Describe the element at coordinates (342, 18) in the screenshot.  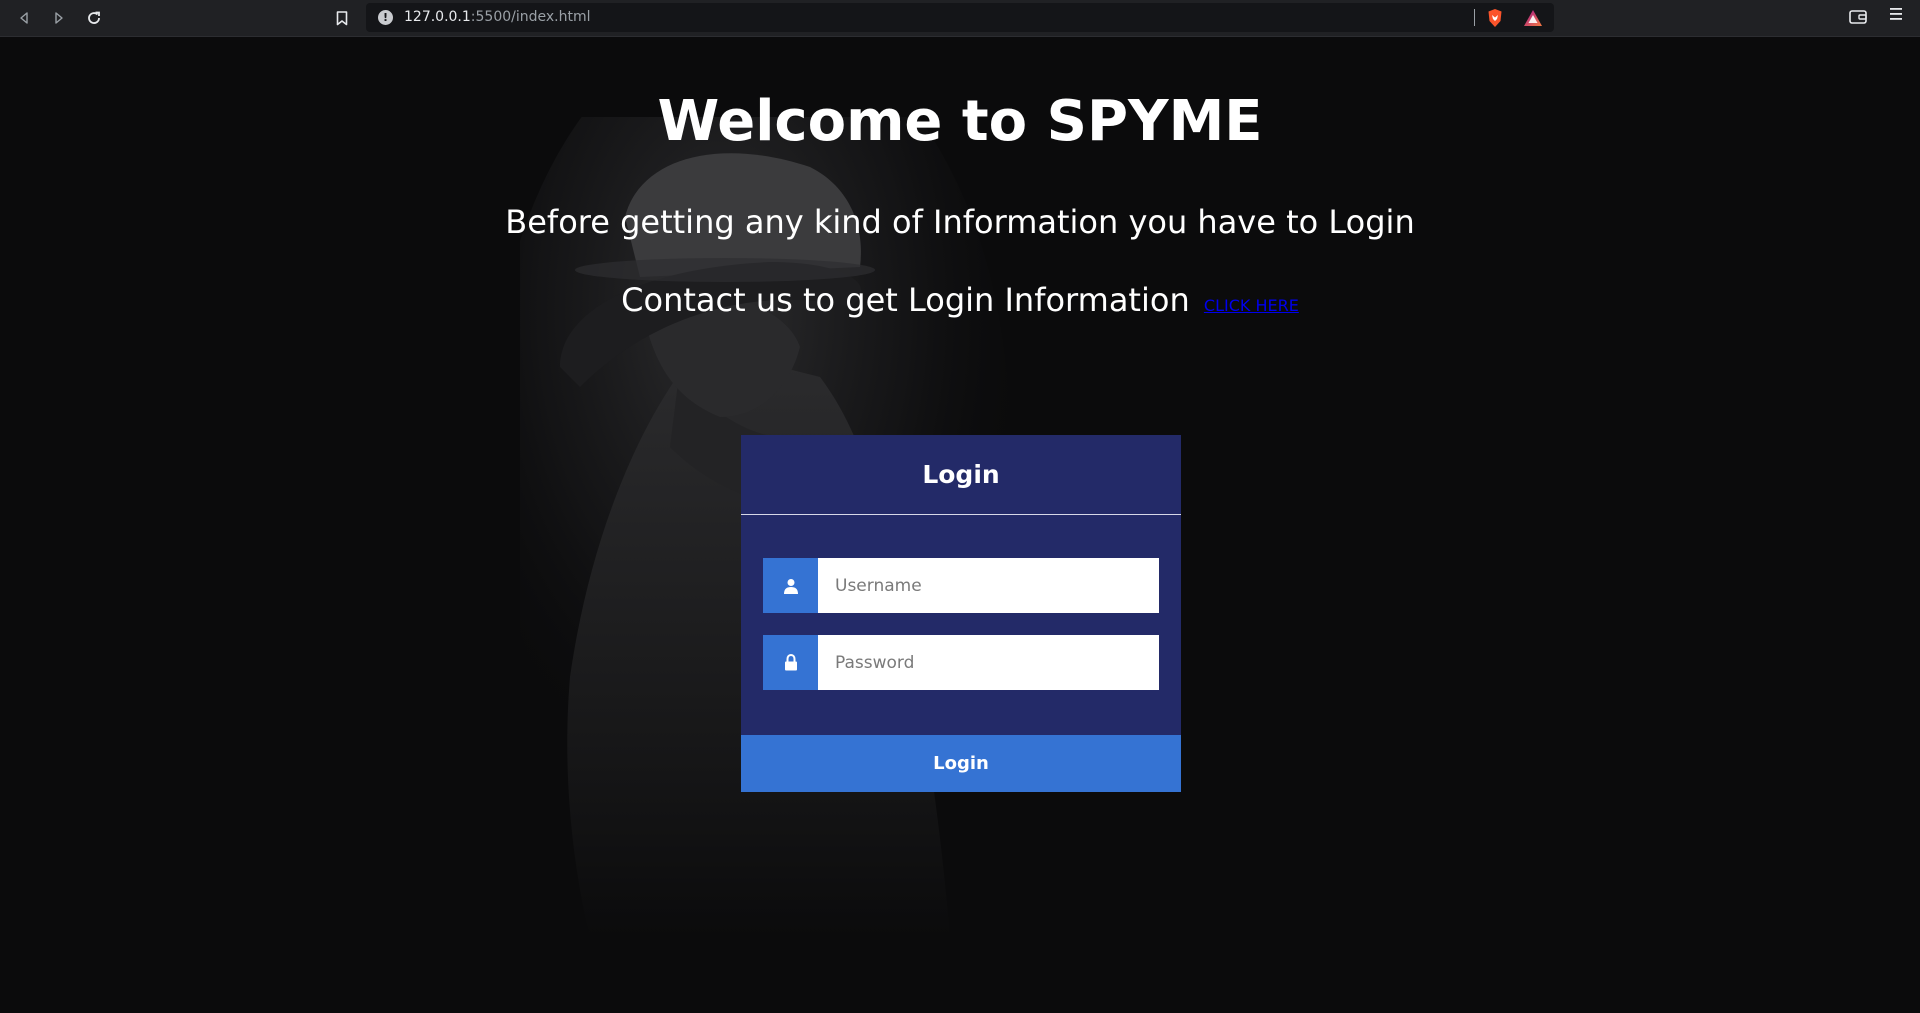
I see `bookmark-icon` at that location.